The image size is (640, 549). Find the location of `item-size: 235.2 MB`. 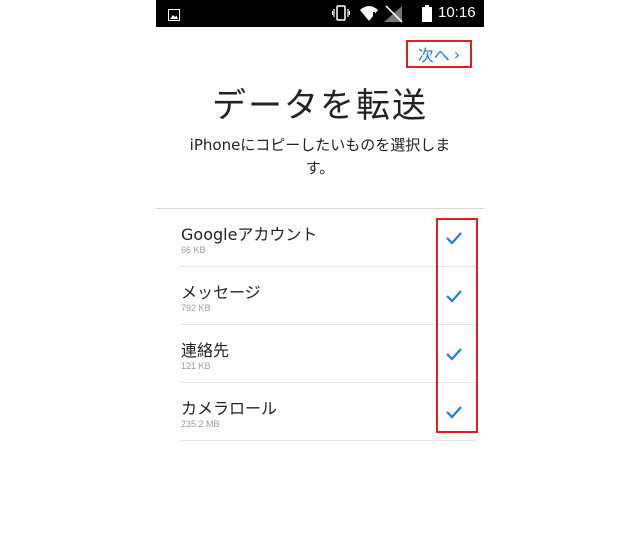

item-size: 235.2 MB is located at coordinates (200, 424).